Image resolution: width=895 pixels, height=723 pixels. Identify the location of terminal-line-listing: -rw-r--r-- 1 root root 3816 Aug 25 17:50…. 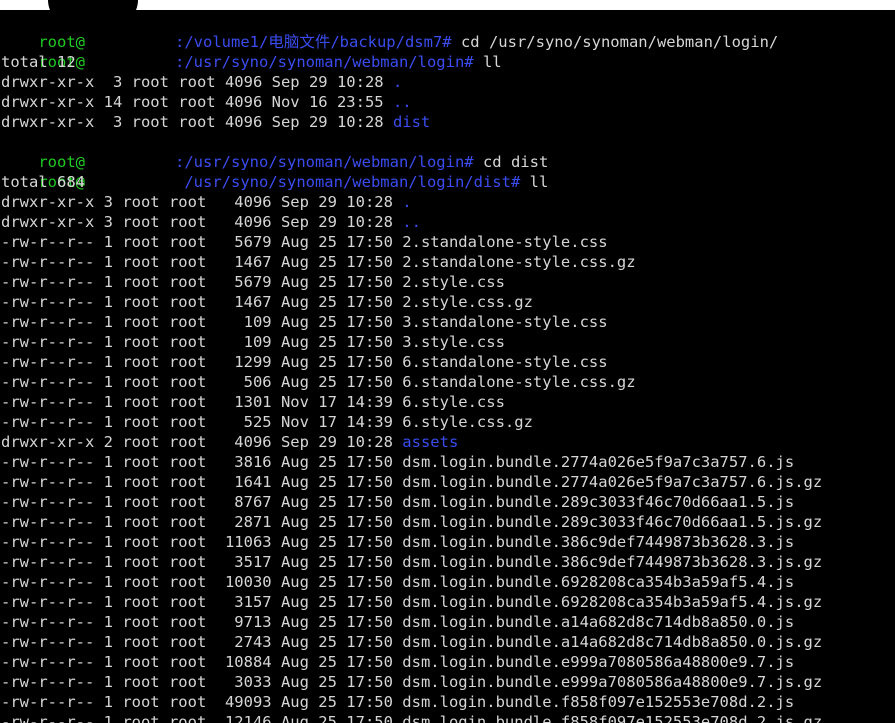
(448, 462).